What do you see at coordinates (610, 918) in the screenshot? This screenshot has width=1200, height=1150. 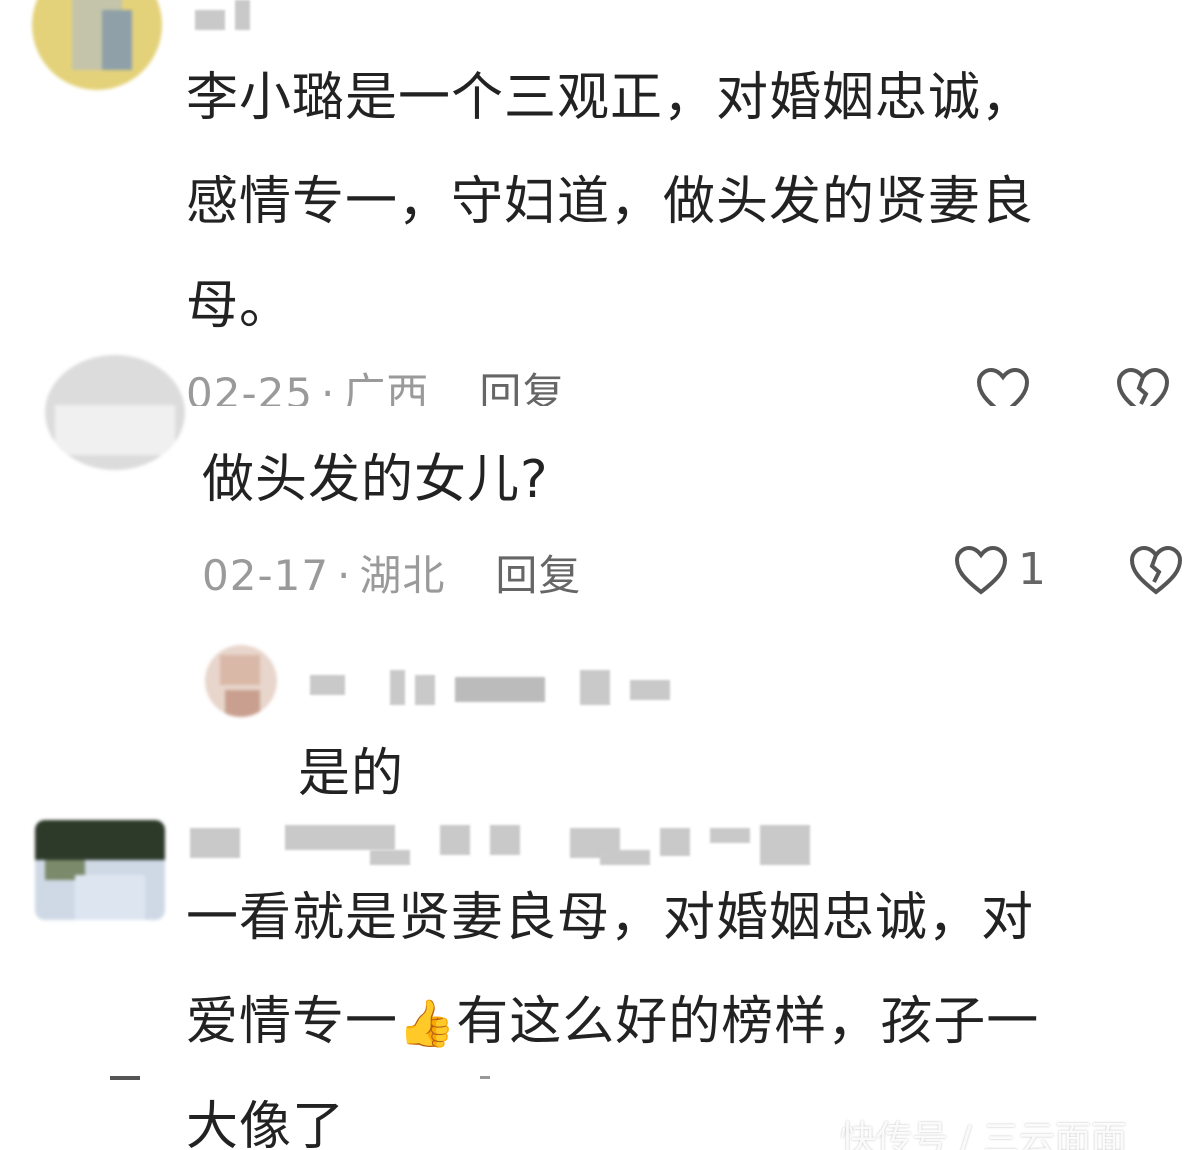 I see `comment-line-1: 一看就是贤妻良母，对婚姻忠诚，对` at bounding box center [610, 918].